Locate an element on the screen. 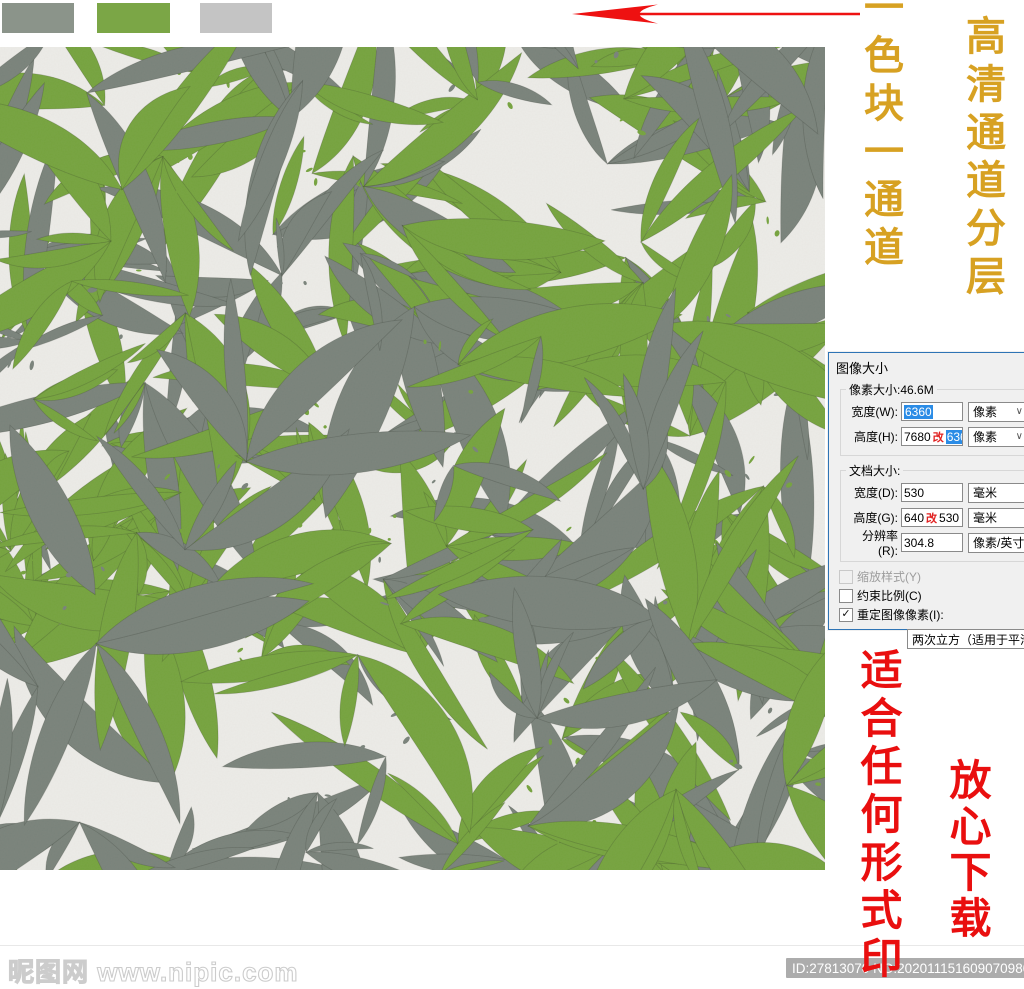  pixel-height-unit-select: 像素 ∨ is located at coordinates (996, 436).